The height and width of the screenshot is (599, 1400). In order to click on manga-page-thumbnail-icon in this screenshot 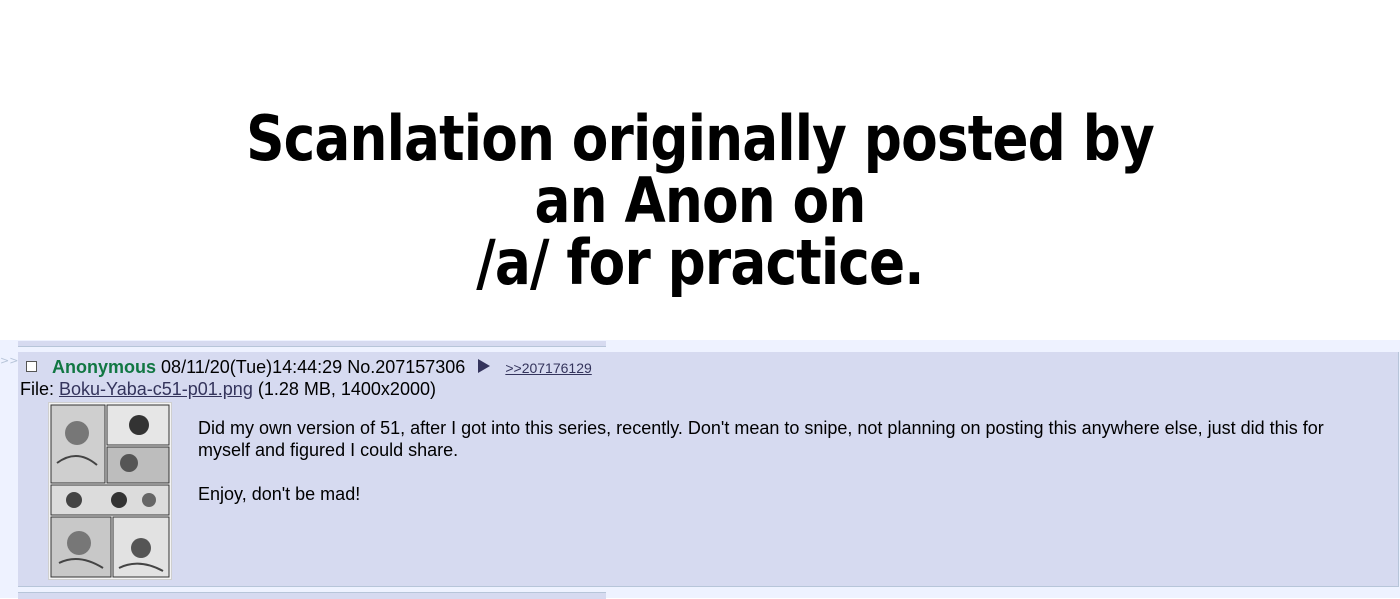, I will do `click(110, 491)`.